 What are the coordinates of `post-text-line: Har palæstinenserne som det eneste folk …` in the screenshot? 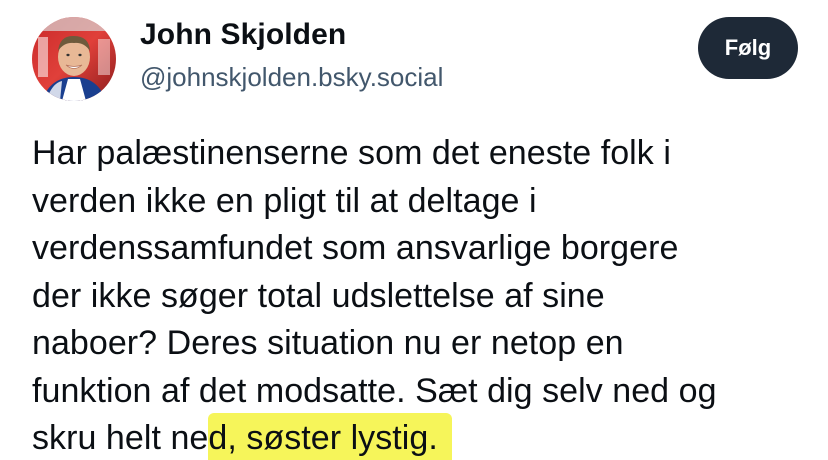 It's located at (351, 153).